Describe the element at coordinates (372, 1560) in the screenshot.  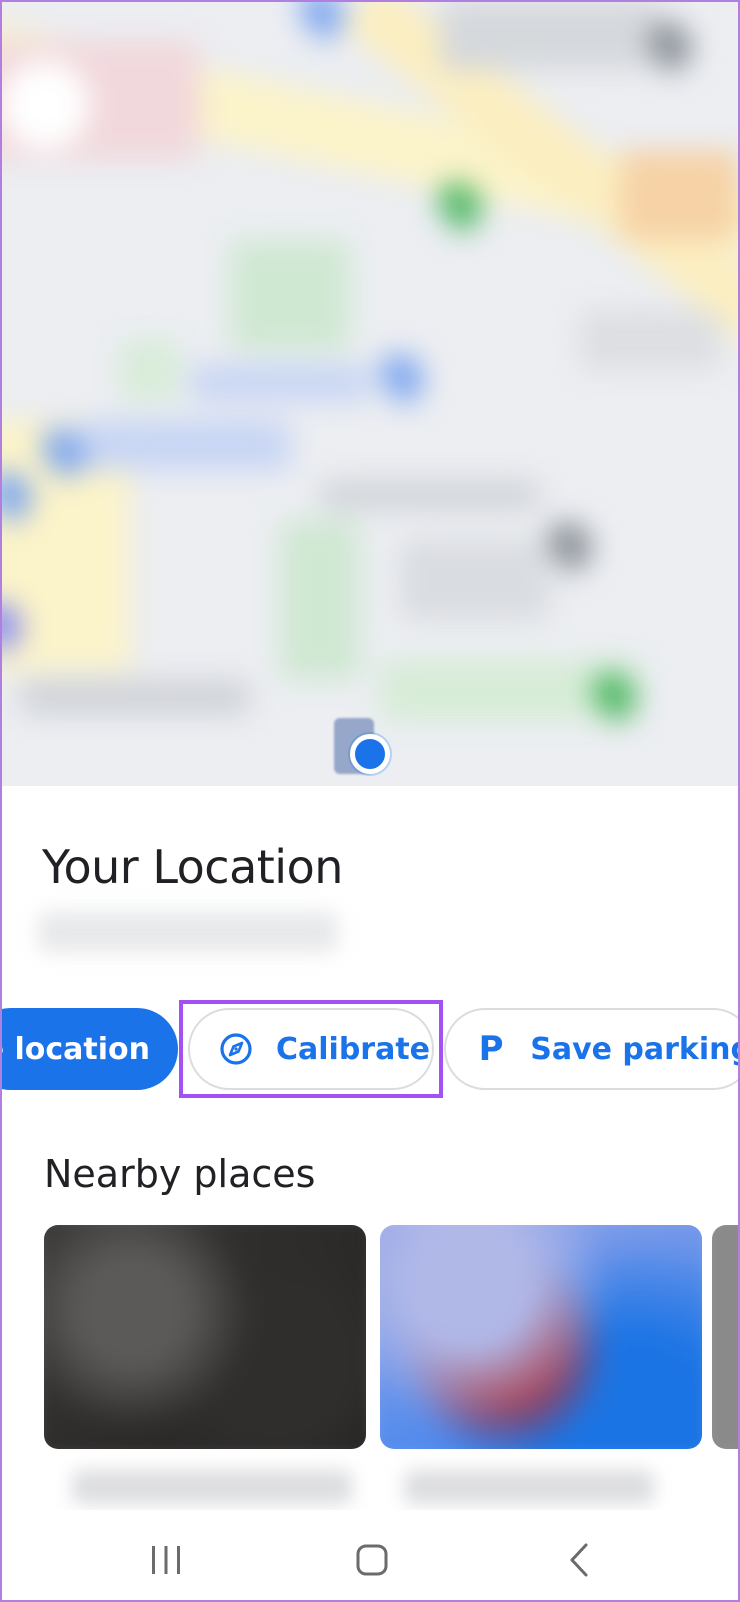
I see `home-icon` at that location.